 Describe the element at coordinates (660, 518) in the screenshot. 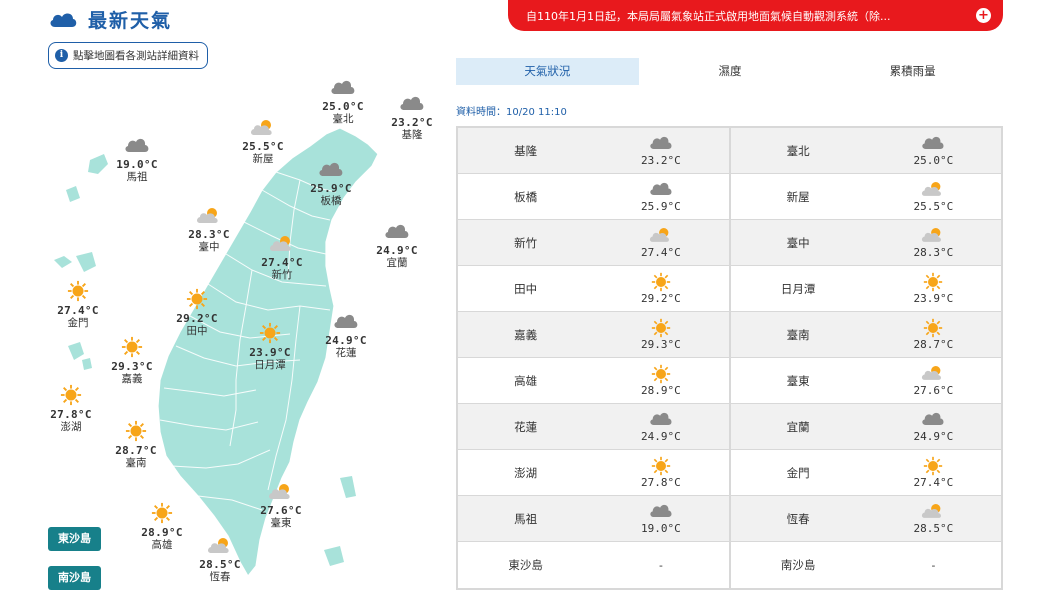

I see `station-value: 19.0°C` at that location.